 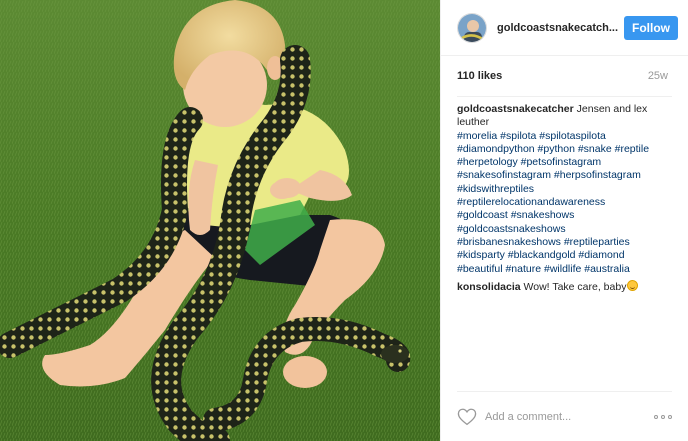 I want to click on post-footer, so click(x=564, y=416).